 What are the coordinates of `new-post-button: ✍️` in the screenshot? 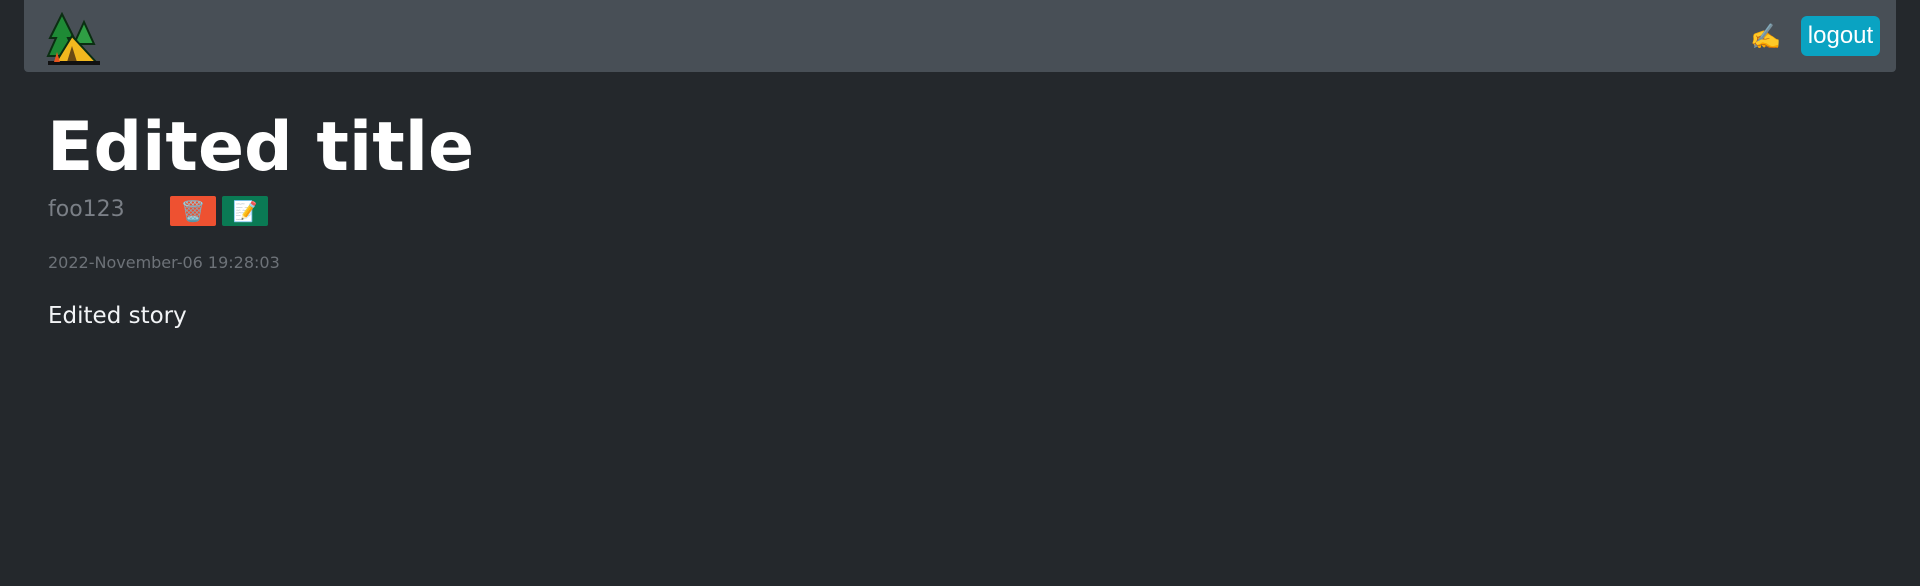 It's located at (1766, 37).